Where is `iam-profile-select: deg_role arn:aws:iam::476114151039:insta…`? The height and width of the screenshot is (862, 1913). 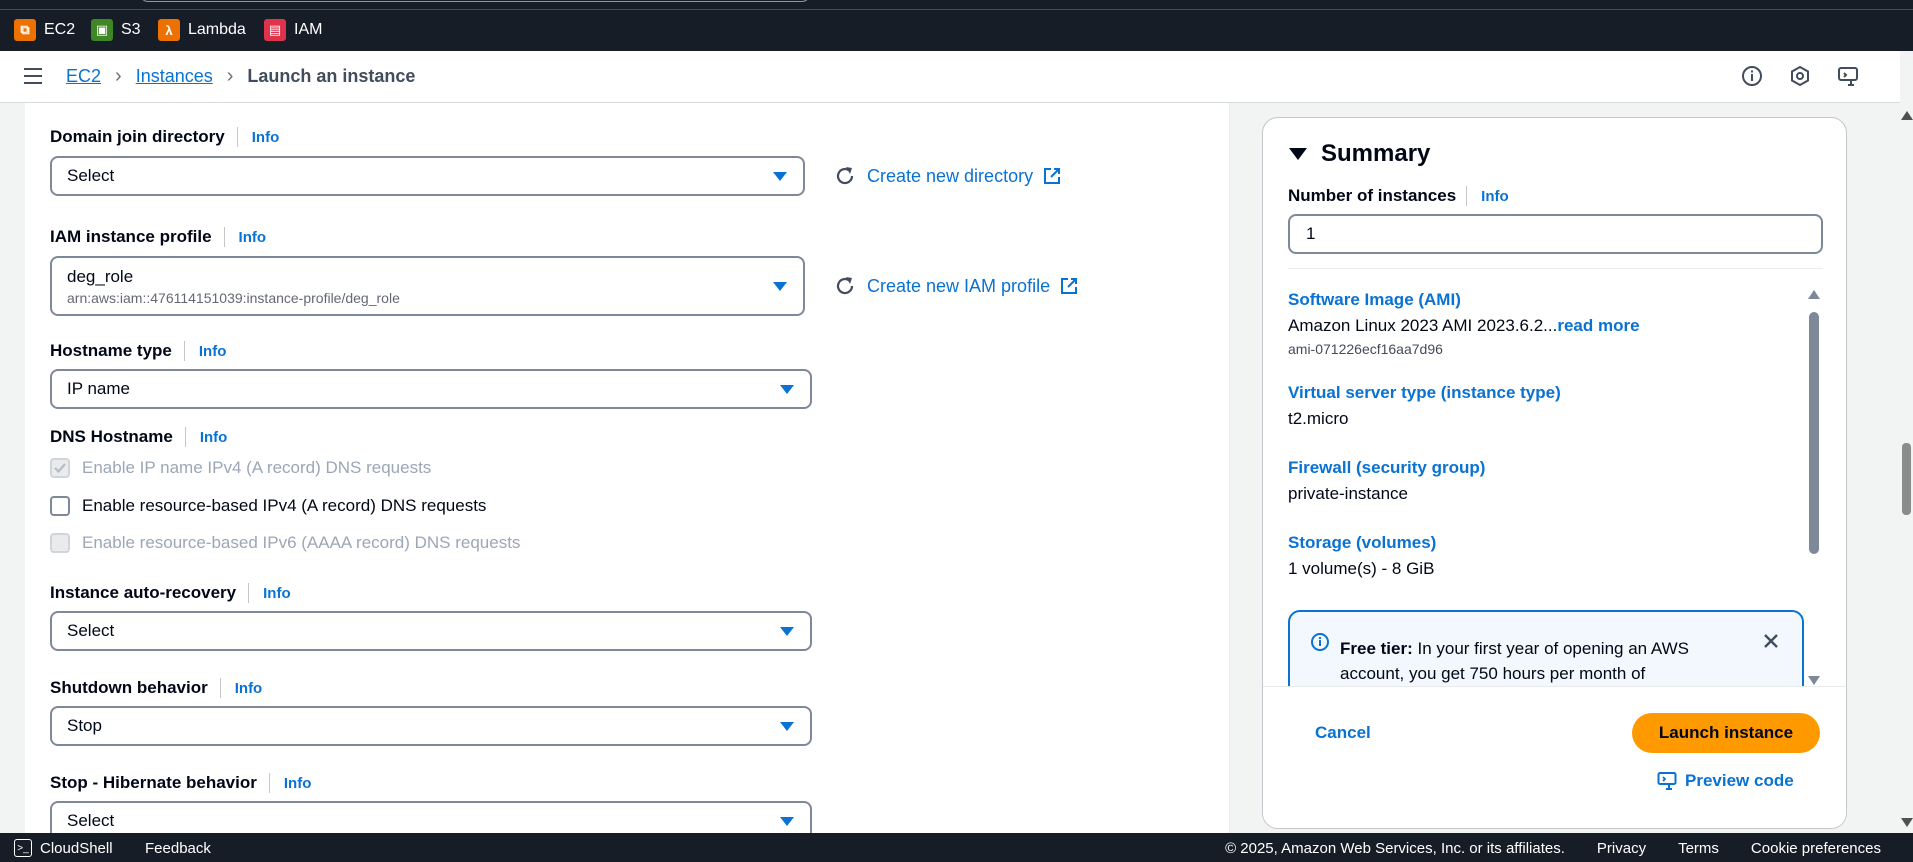
iam-profile-select: deg_role arn:aws:iam::476114151039:insta… is located at coordinates (427, 286).